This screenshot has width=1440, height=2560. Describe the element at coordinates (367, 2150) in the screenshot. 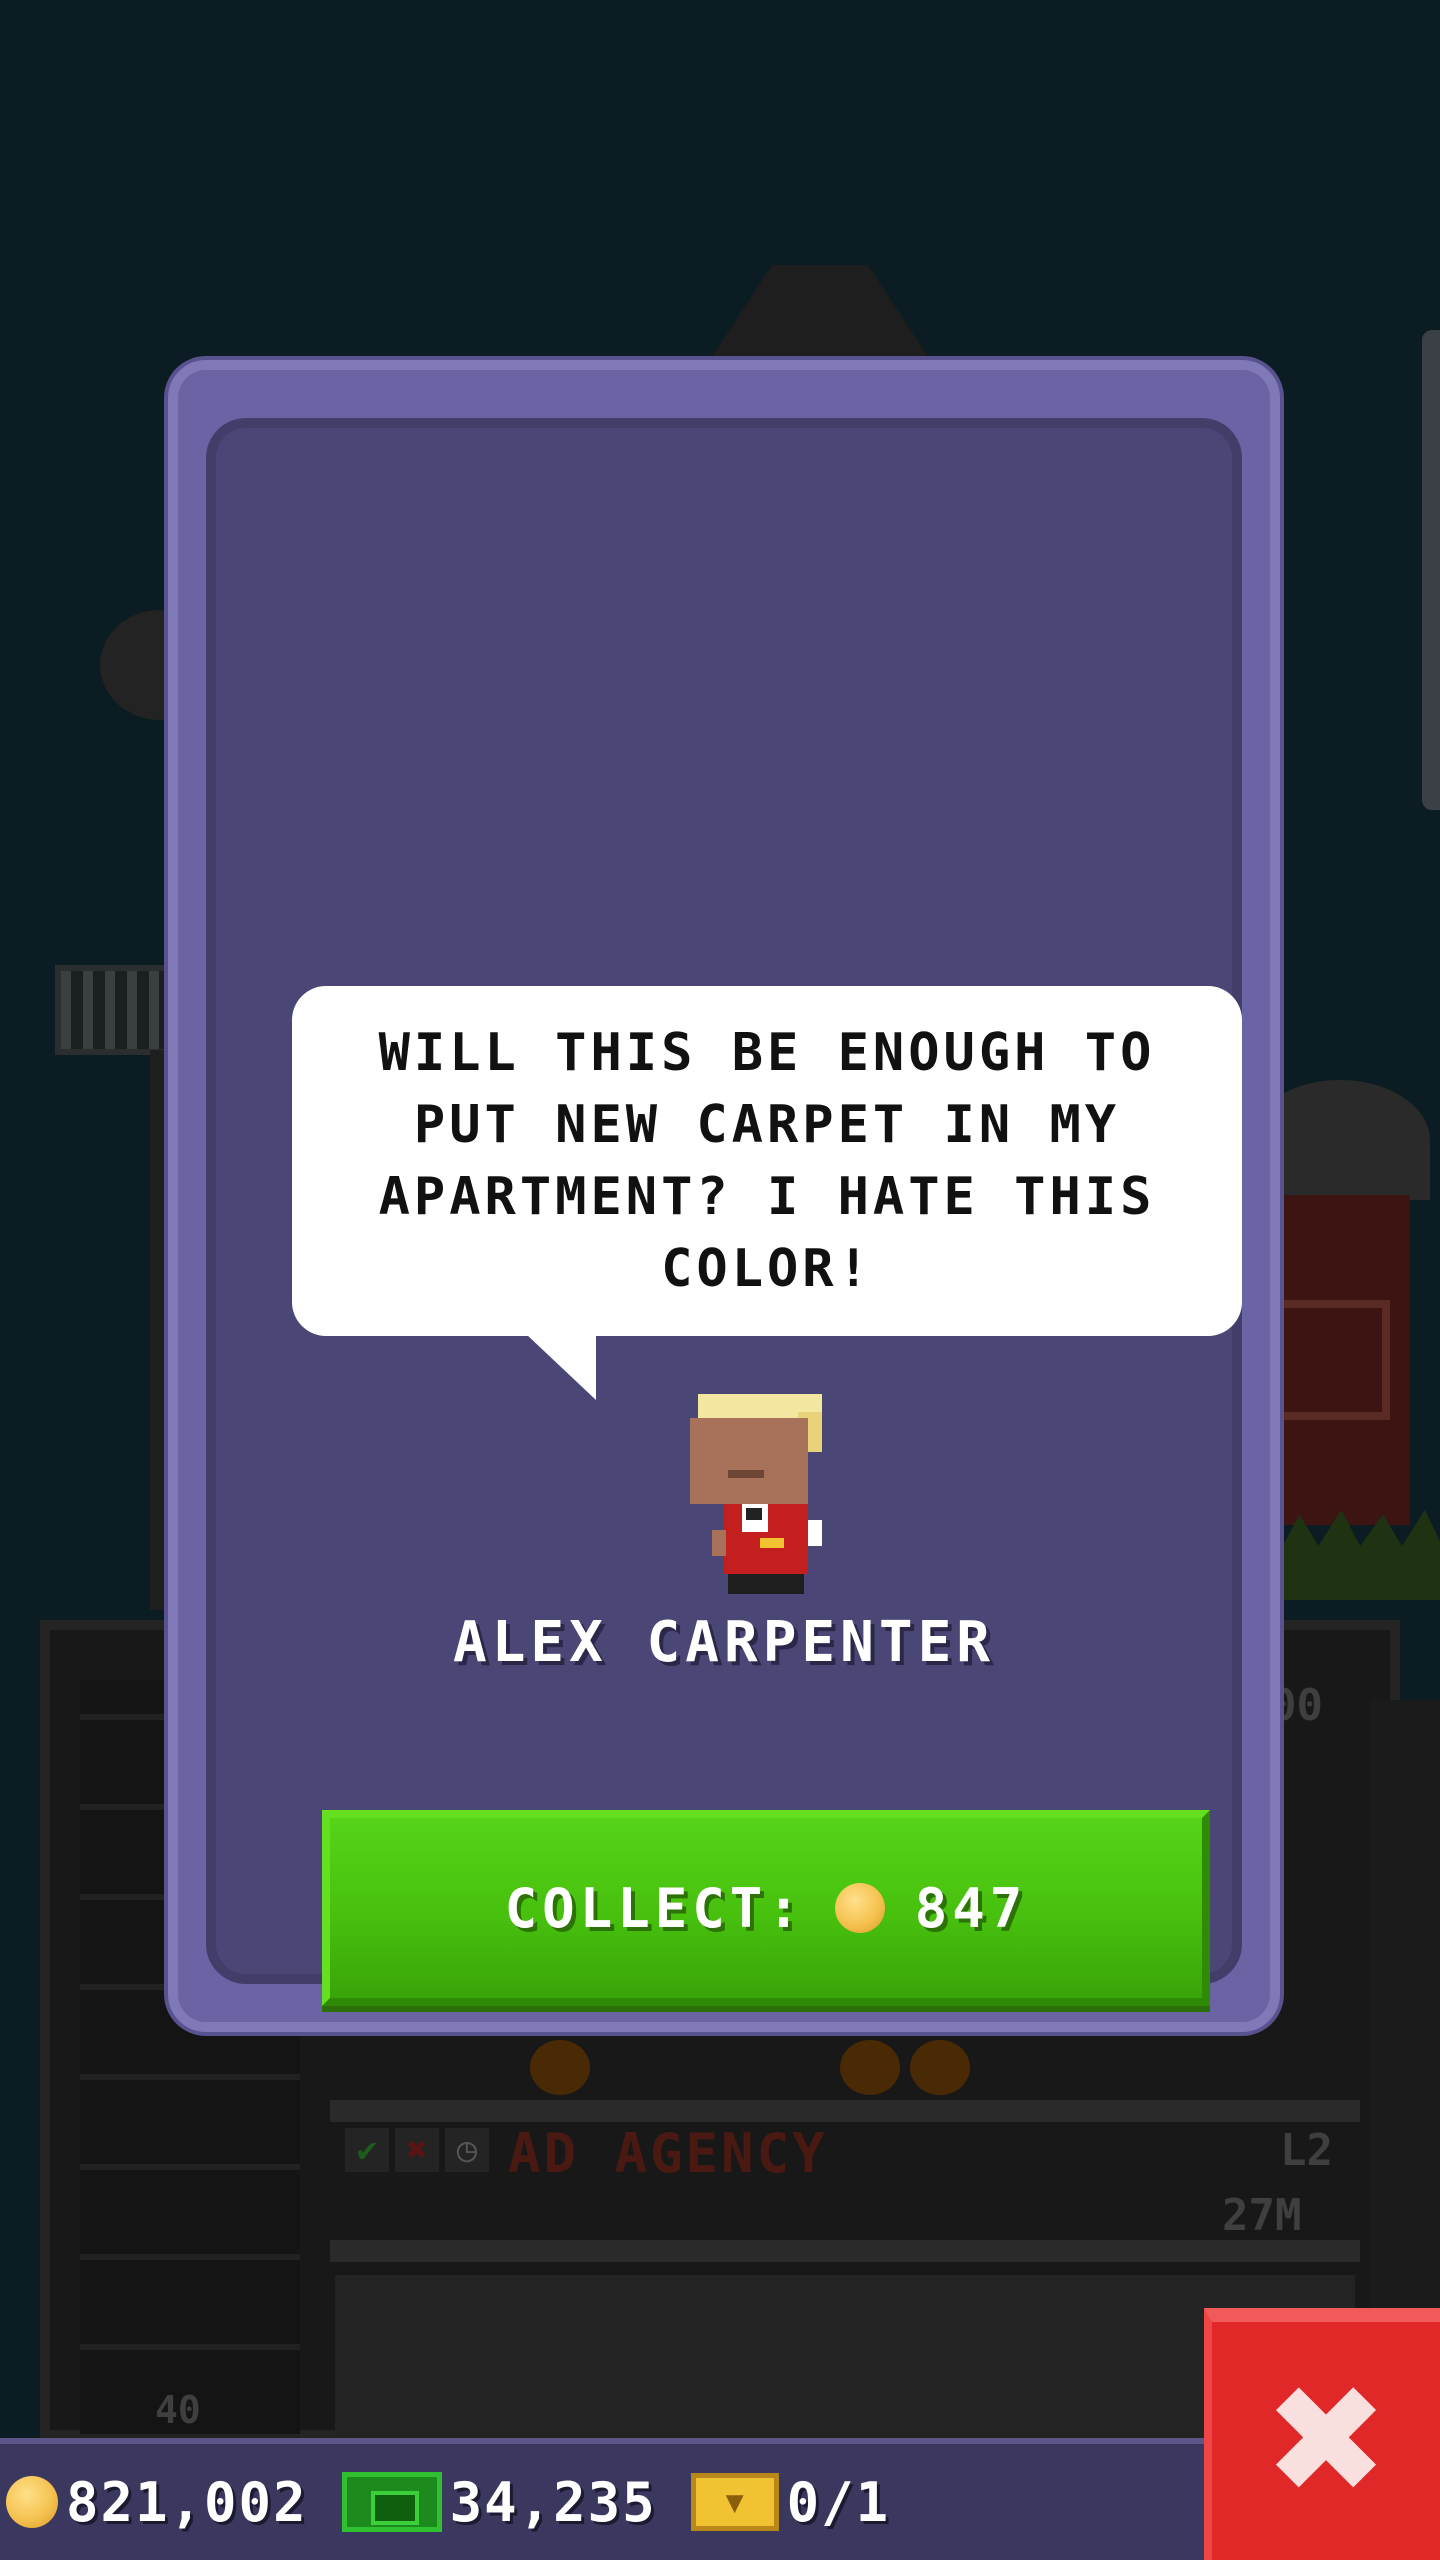

I see `check-icon: ✔` at that location.